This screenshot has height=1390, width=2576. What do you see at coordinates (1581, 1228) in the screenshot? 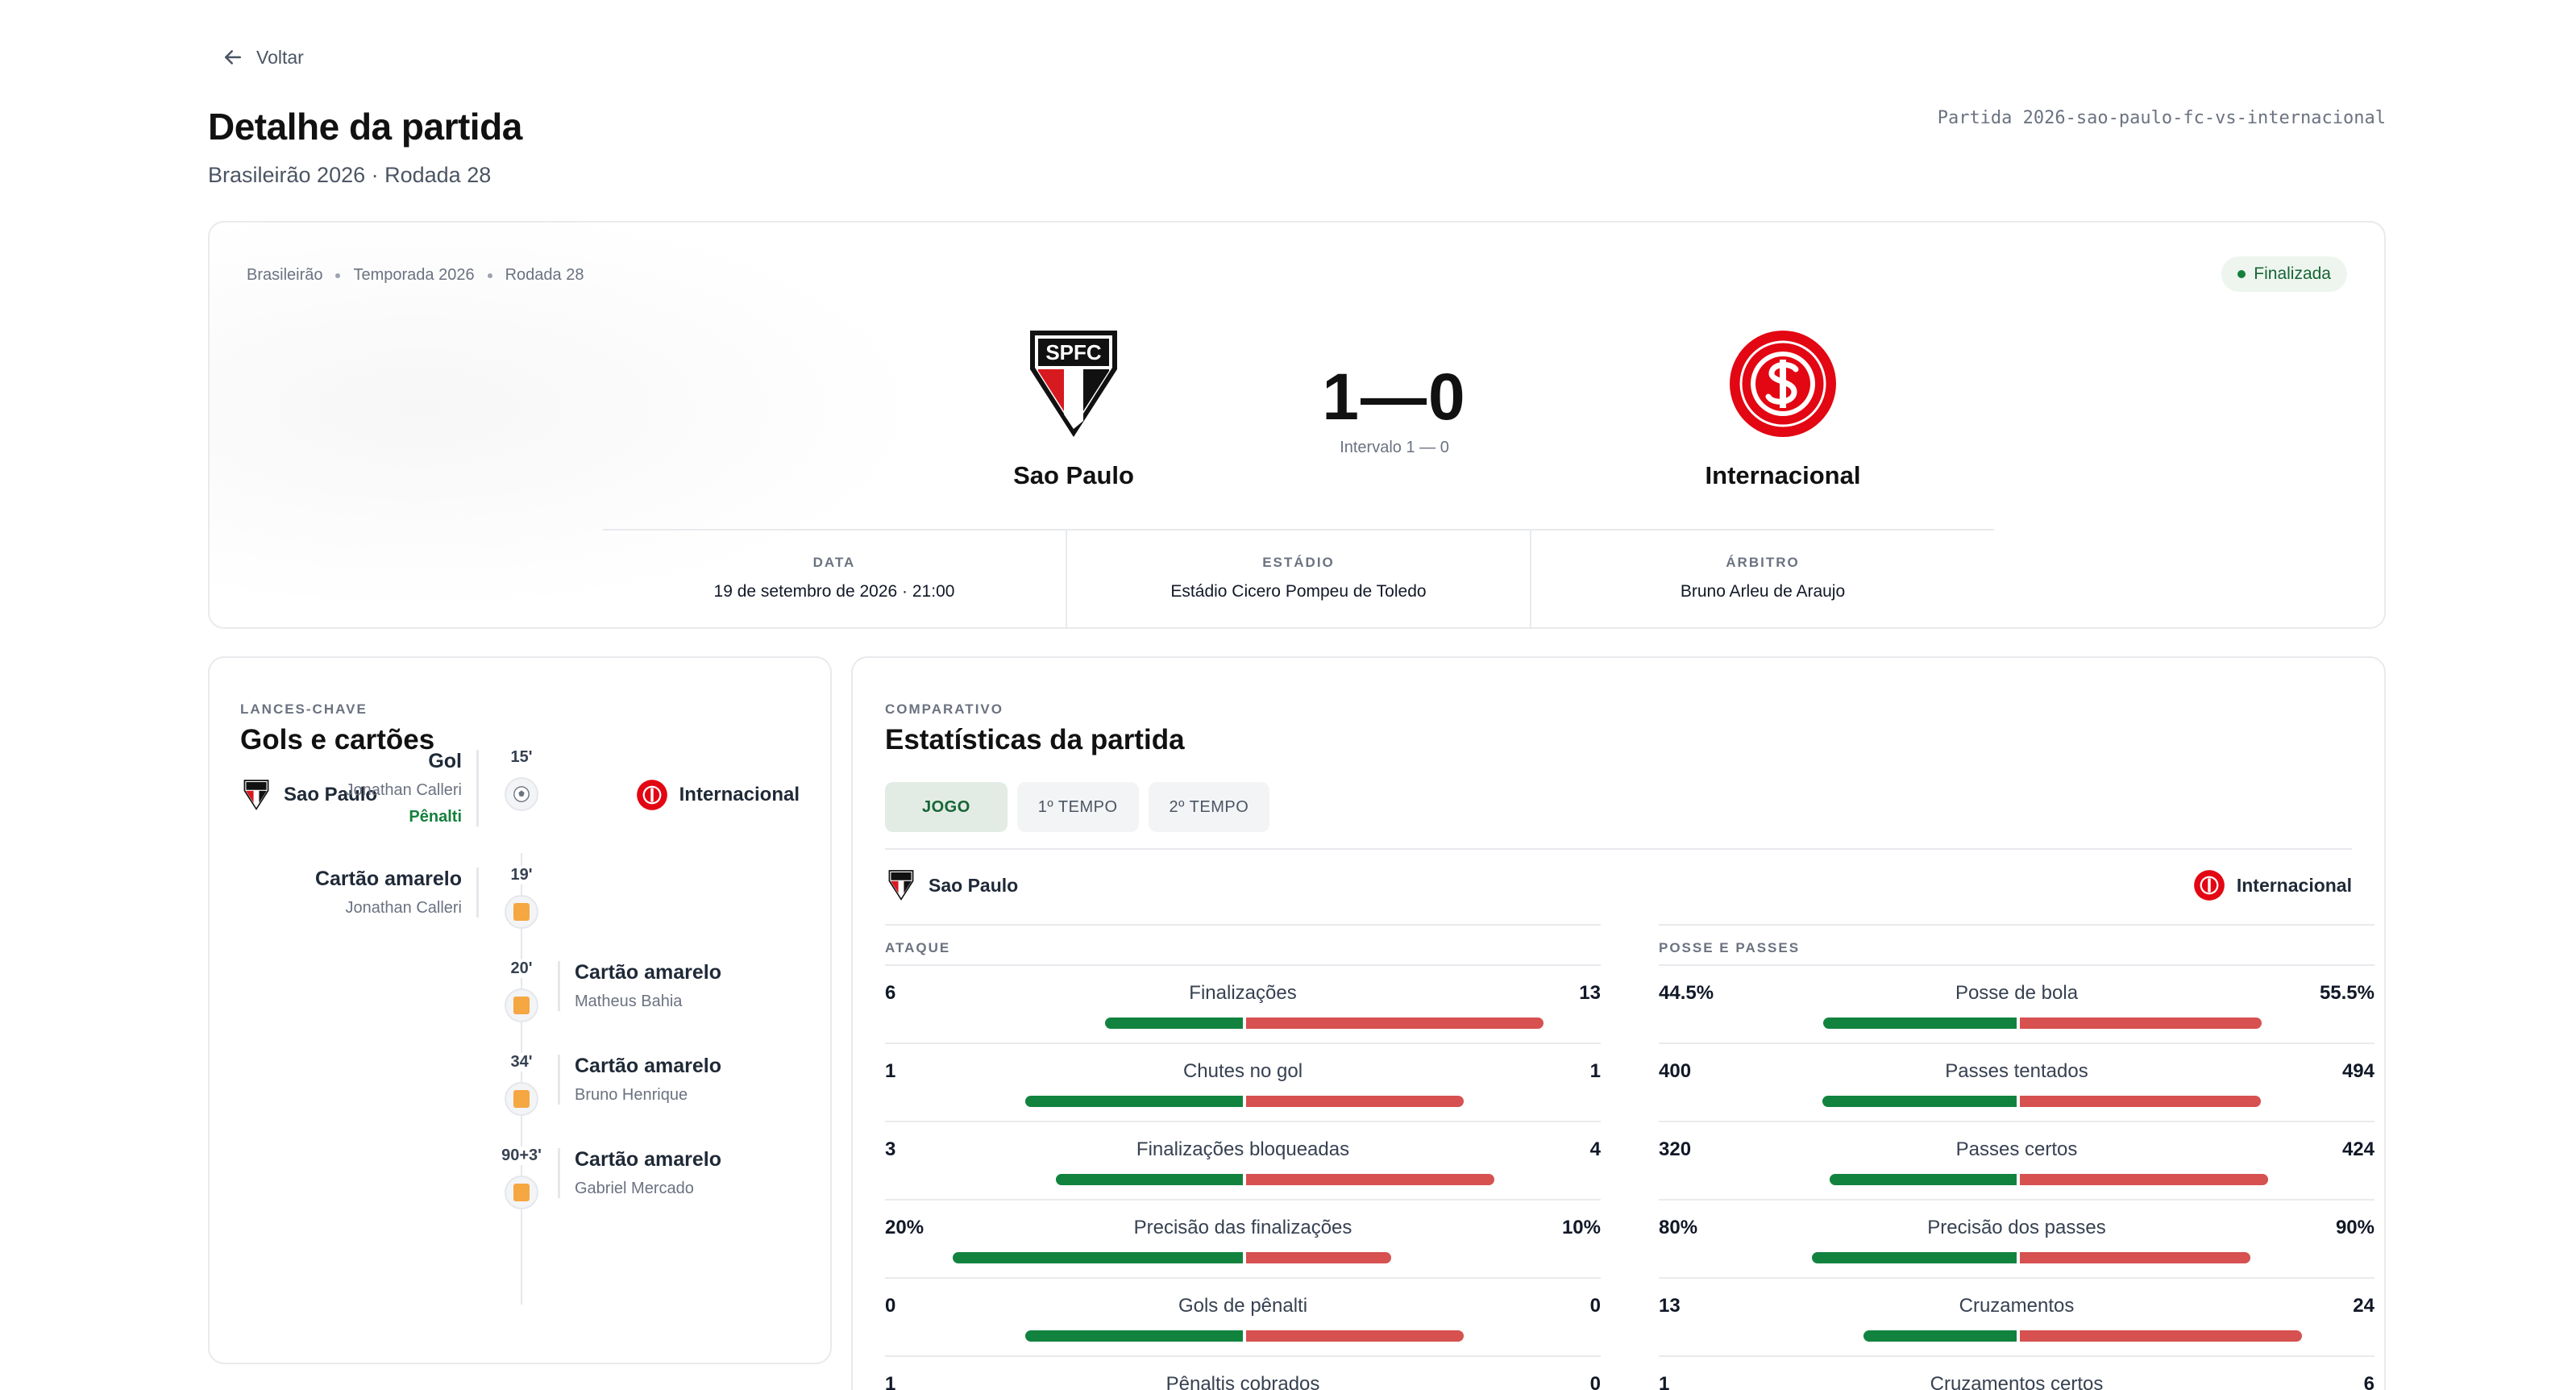
I see `stat-away-value: 10%` at bounding box center [1581, 1228].